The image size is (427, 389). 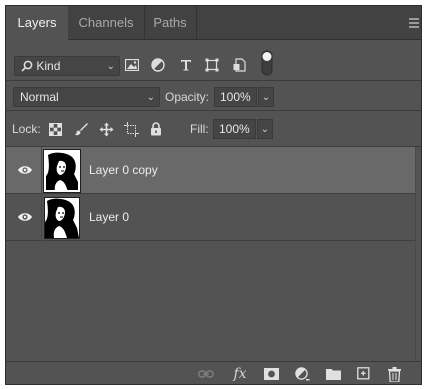 What do you see at coordinates (26, 129) in the screenshot?
I see `lock-label: Lock:` at bounding box center [26, 129].